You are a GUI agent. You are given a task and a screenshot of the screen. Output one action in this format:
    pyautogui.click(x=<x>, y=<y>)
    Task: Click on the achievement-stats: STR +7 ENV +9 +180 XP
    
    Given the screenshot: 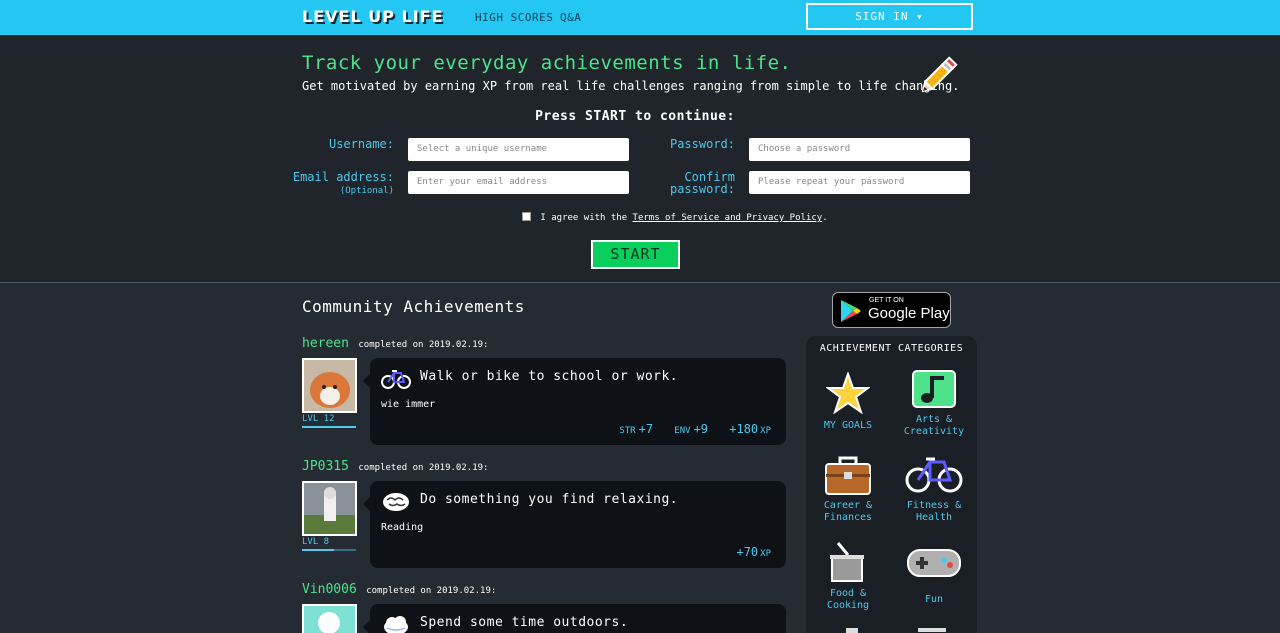 What is the action you would take?
    pyautogui.click(x=695, y=429)
    